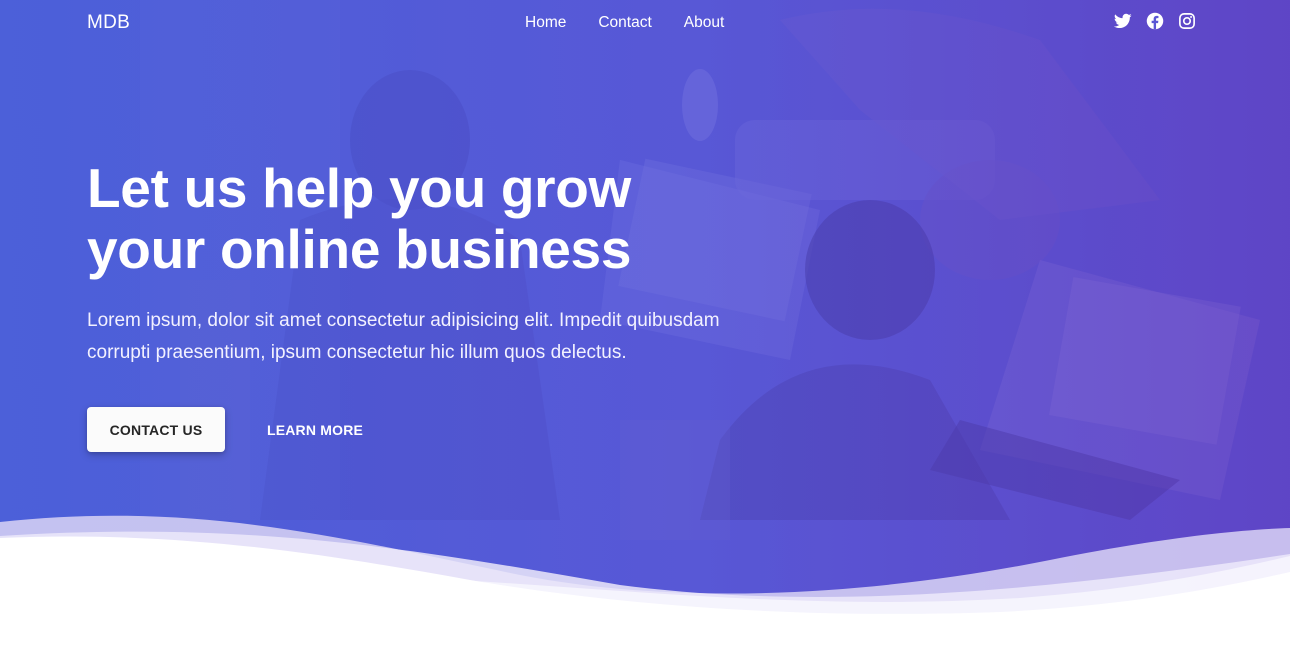 This screenshot has height=654, width=1290. What do you see at coordinates (545, 23) in the screenshot?
I see `nav-link-home: Home` at bounding box center [545, 23].